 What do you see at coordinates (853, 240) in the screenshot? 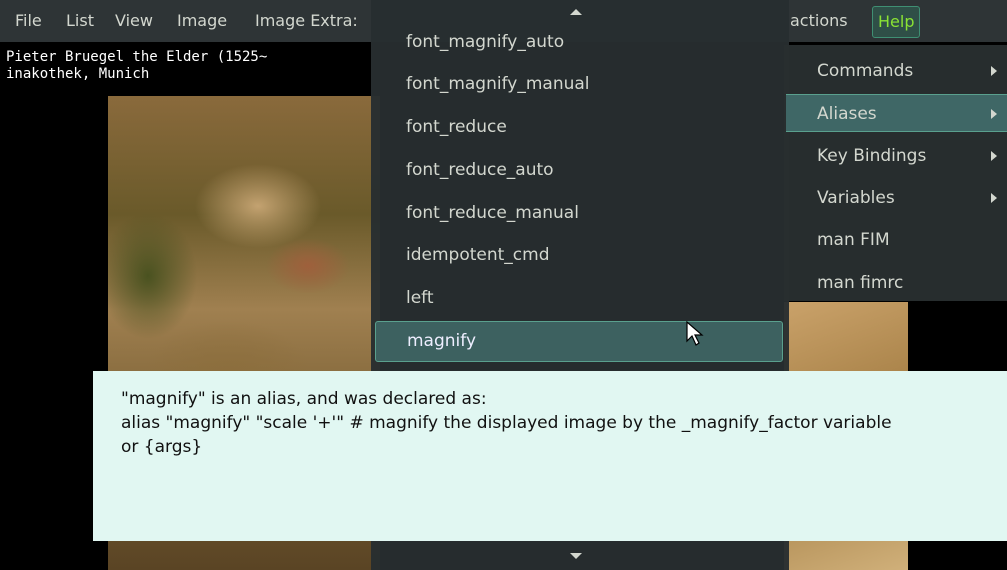
I see `help-item-label: man FIM` at bounding box center [853, 240].